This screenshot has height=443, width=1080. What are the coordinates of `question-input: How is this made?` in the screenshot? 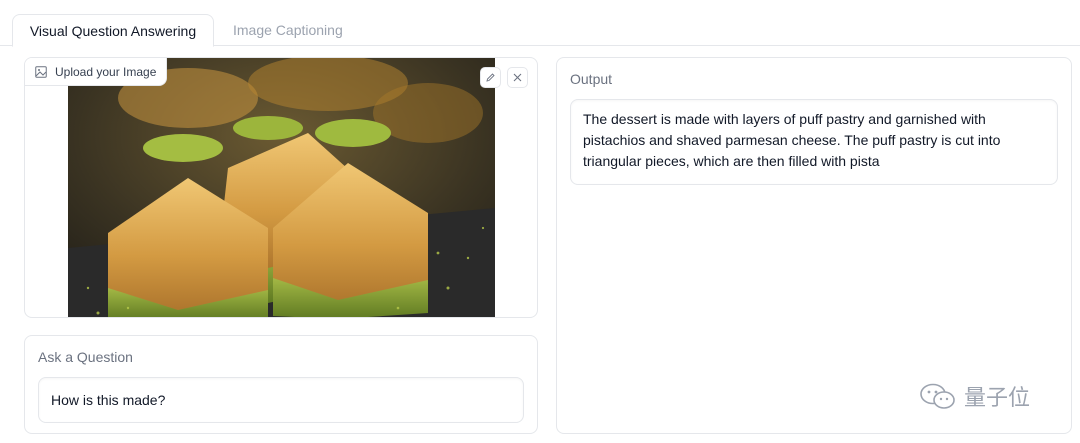 It's located at (281, 400).